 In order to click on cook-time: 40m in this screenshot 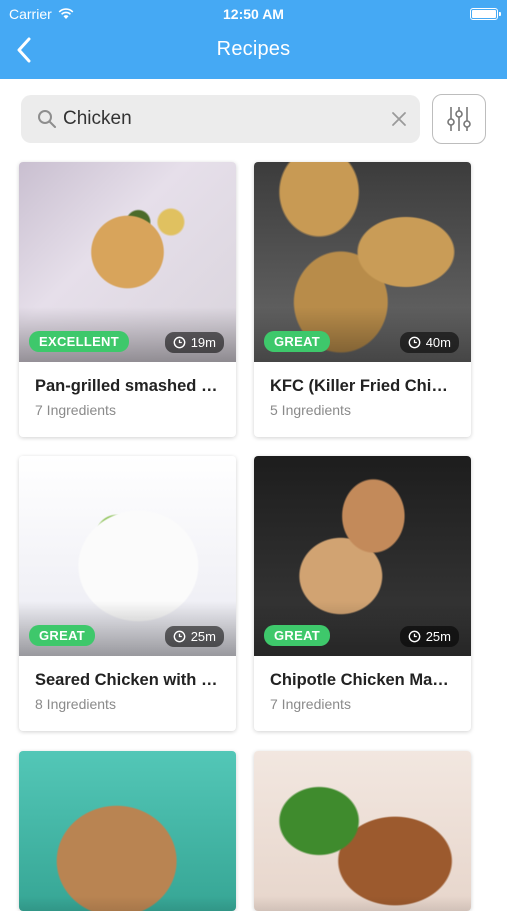, I will do `click(438, 342)`.